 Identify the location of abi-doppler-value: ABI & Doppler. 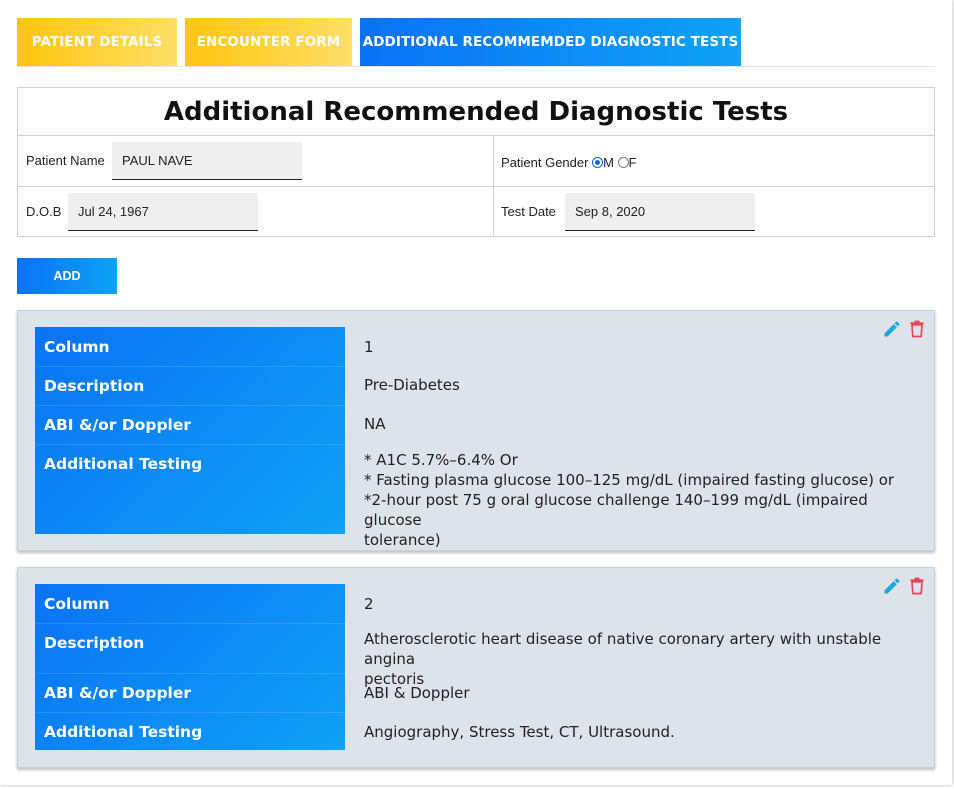
(417, 693).